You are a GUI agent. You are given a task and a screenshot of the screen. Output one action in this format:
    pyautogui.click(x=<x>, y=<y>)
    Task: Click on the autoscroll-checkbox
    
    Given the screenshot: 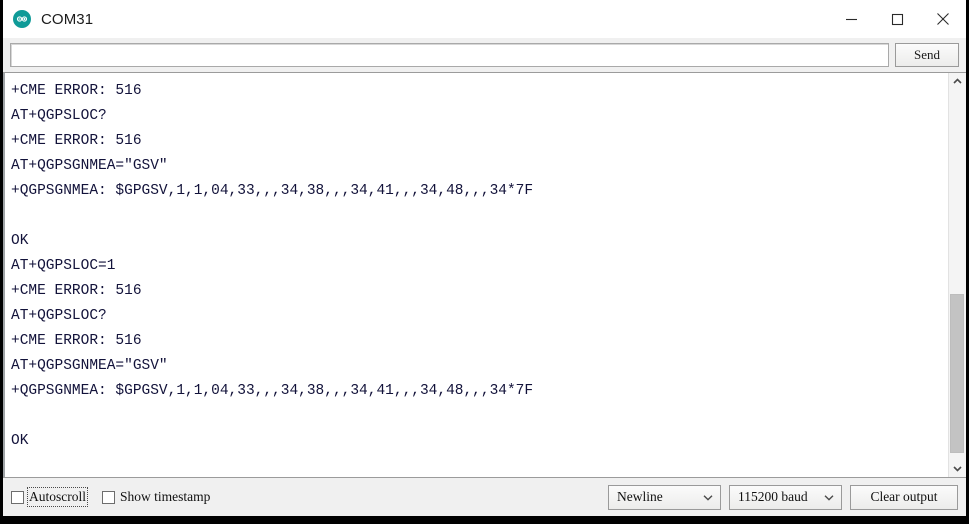 What is the action you would take?
    pyautogui.click(x=17, y=497)
    